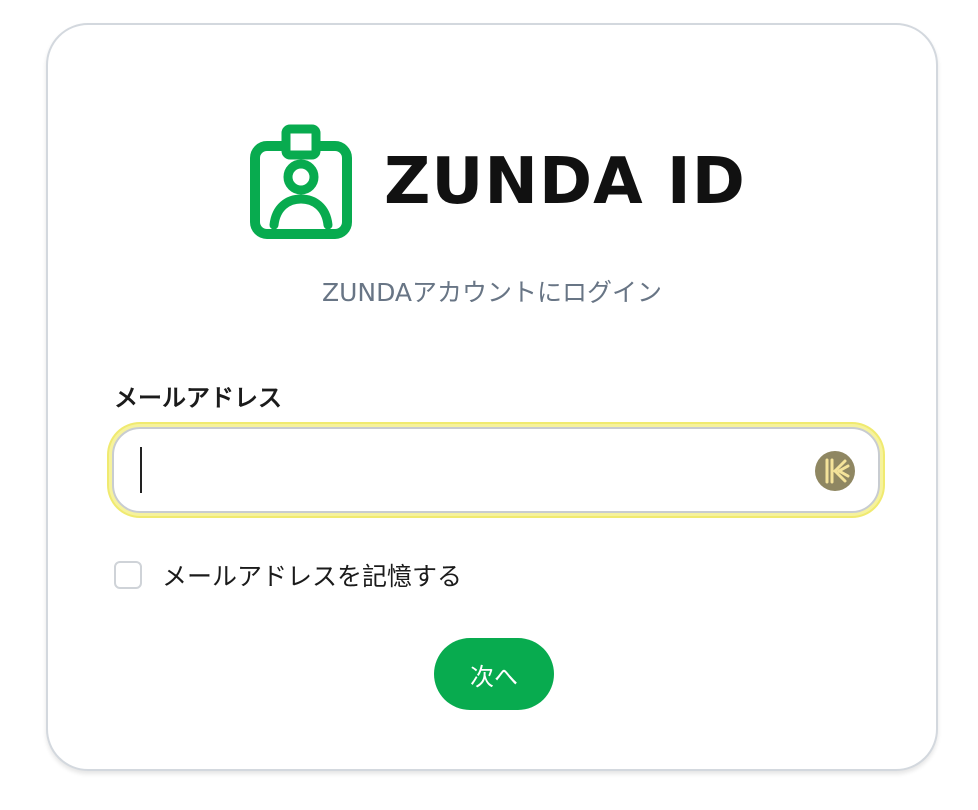 The height and width of the screenshot is (810, 978). What do you see at coordinates (492, 292) in the screenshot?
I see `login-subtitle: ZUNDAアカウントにログイン` at bounding box center [492, 292].